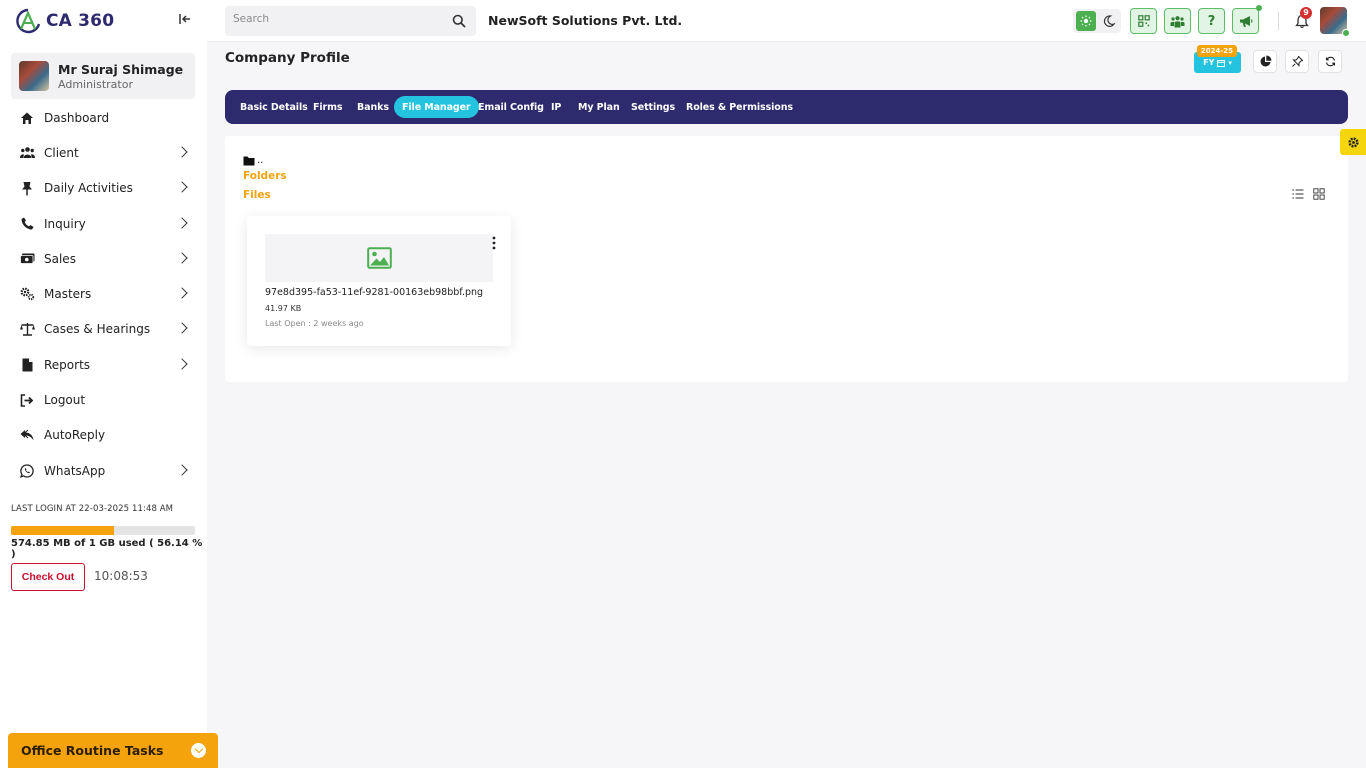 This screenshot has width=1366, height=768. What do you see at coordinates (373, 107) in the screenshot?
I see `tab-banks: Banks` at bounding box center [373, 107].